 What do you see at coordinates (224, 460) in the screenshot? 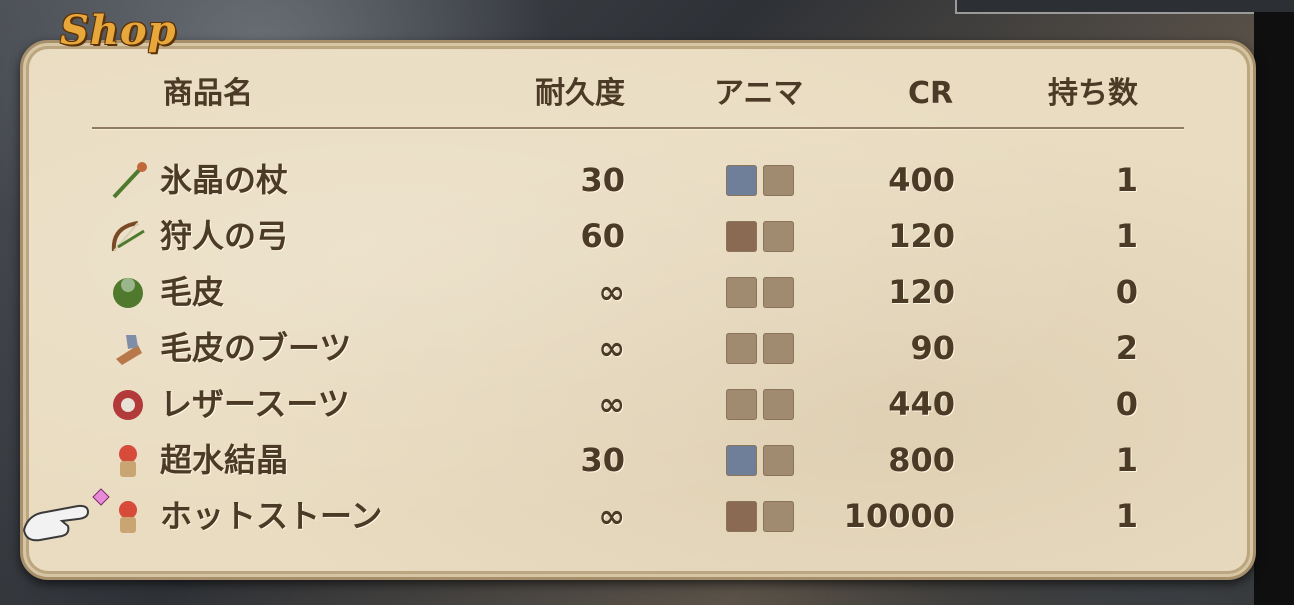
I see `item-name: 超水結晶` at bounding box center [224, 460].